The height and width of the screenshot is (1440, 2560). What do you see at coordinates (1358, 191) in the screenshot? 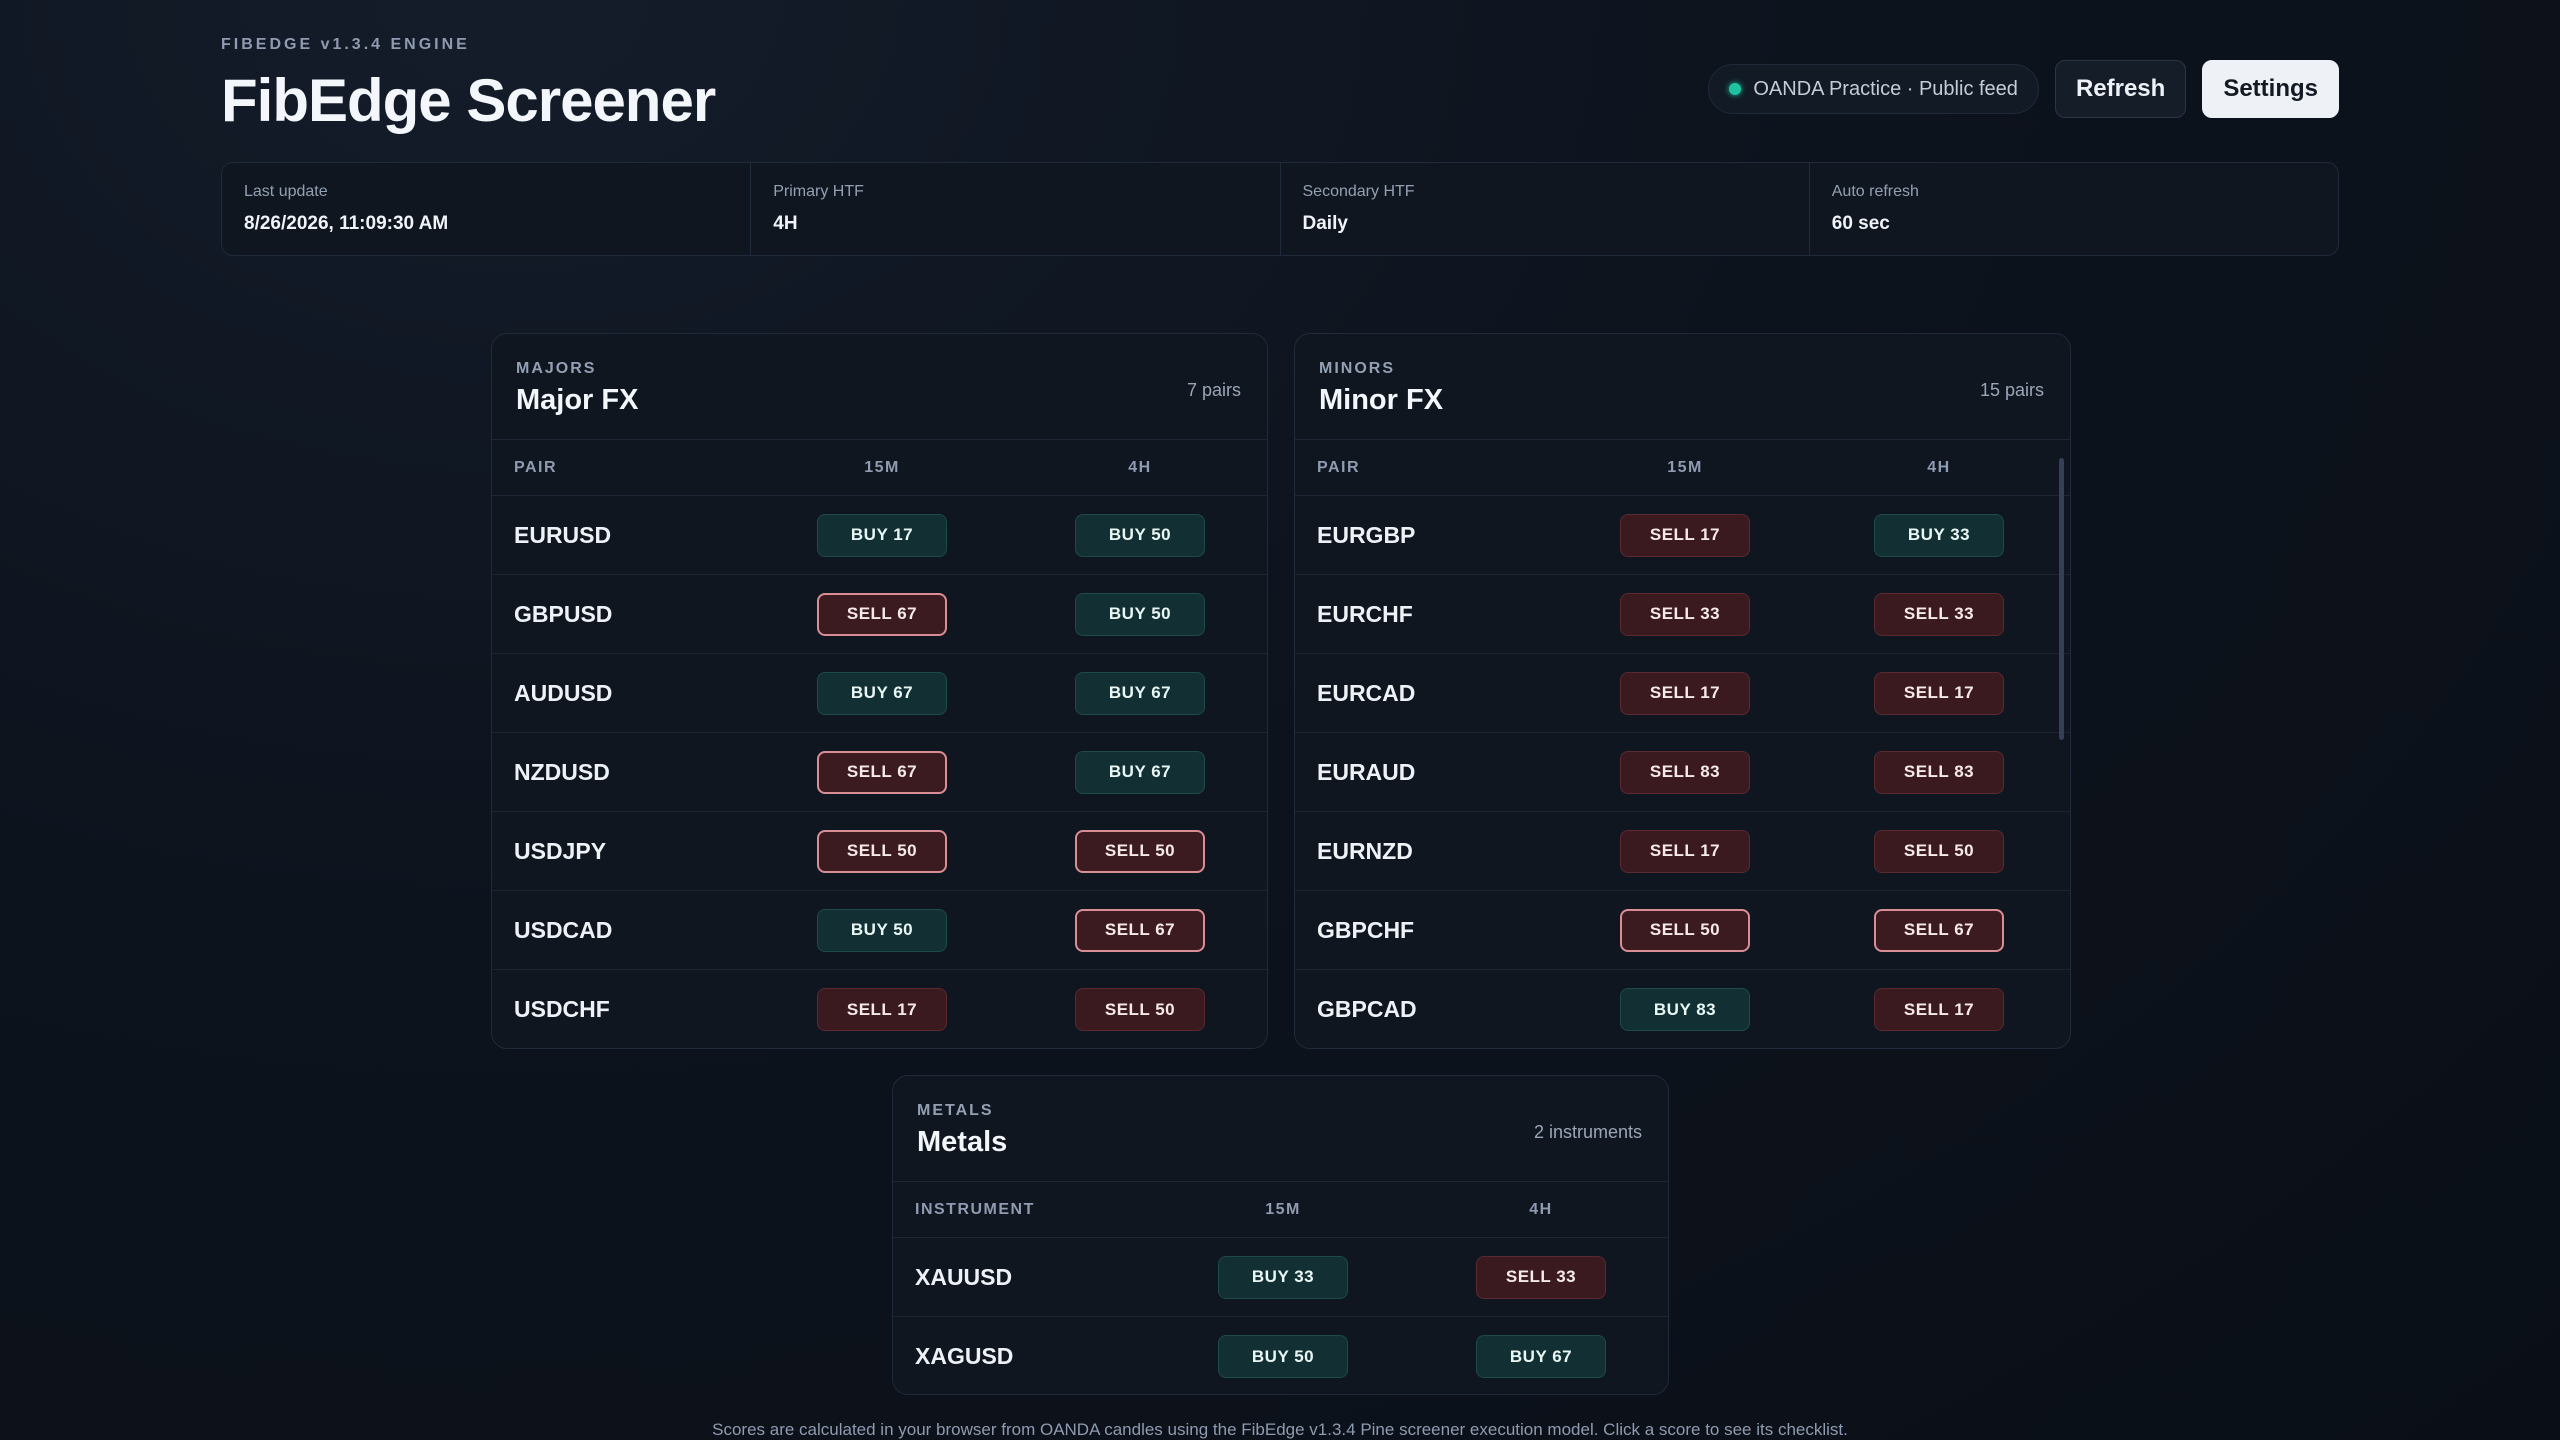
I see `stat-label: Secondary HTF` at bounding box center [1358, 191].